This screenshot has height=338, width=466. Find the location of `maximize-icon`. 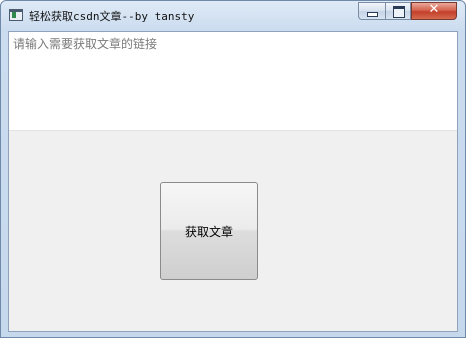

maximize-icon is located at coordinates (399, 12).